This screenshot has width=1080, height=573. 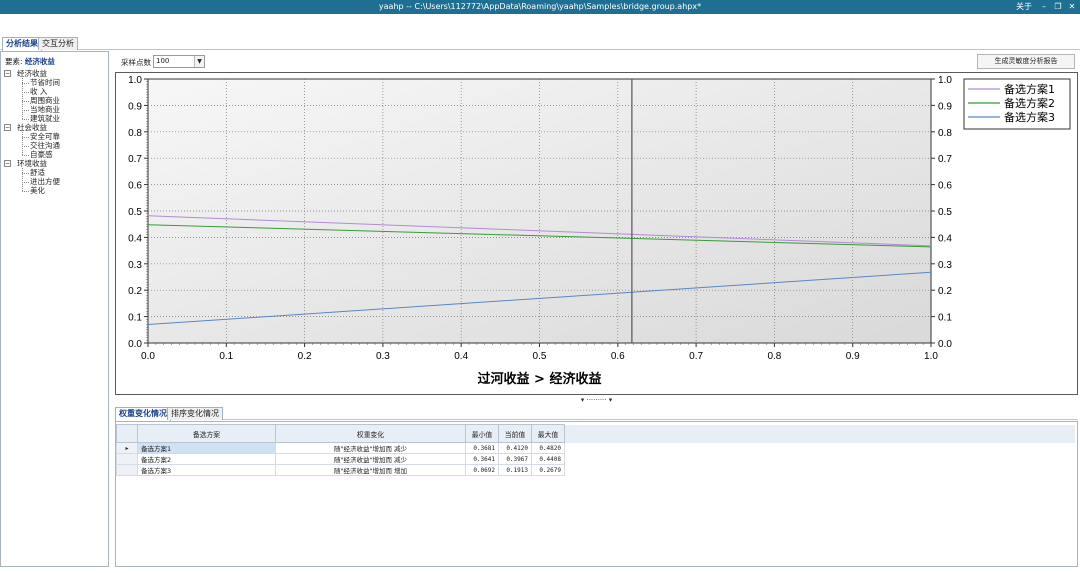 What do you see at coordinates (135, 344) in the screenshot?
I see `y-tick-label-left: 0.0` at bounding box center [135, 344].